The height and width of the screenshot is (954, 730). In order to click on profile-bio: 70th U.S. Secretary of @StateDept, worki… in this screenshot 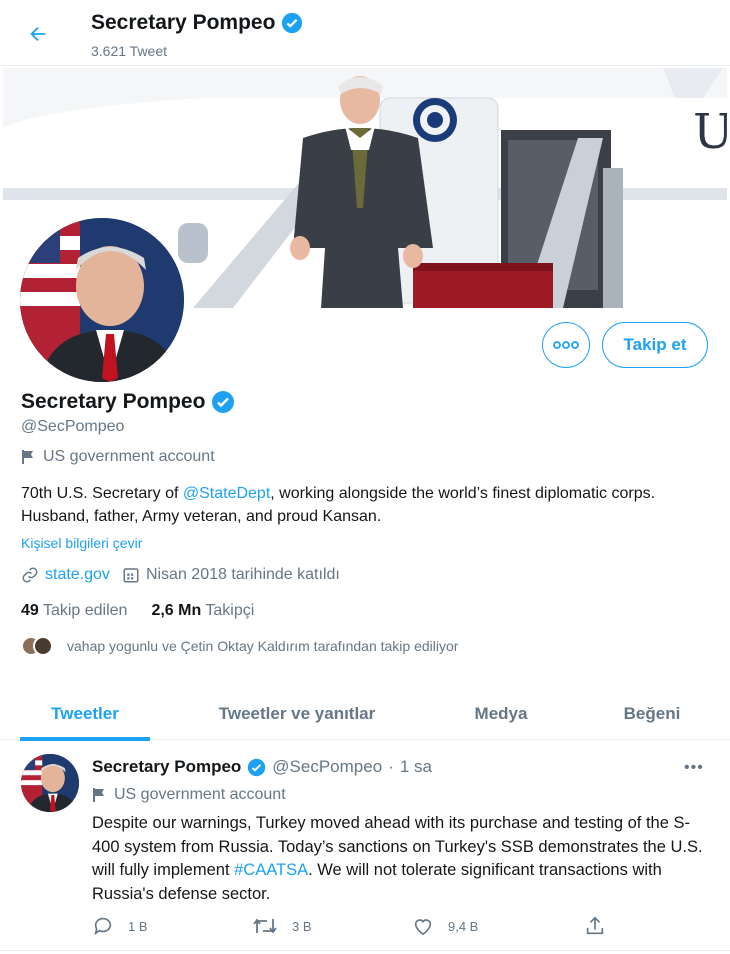, I will do `click(366, 505)`.